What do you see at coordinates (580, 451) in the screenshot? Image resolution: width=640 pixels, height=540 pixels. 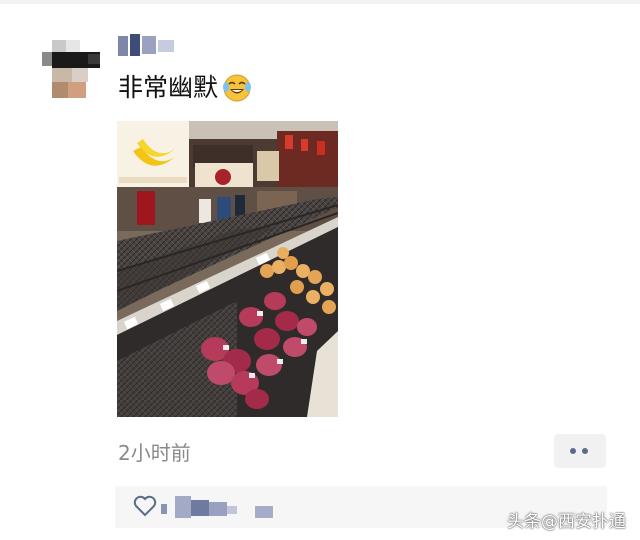 I see `more-actions-button` at bounding box center [580, 451].